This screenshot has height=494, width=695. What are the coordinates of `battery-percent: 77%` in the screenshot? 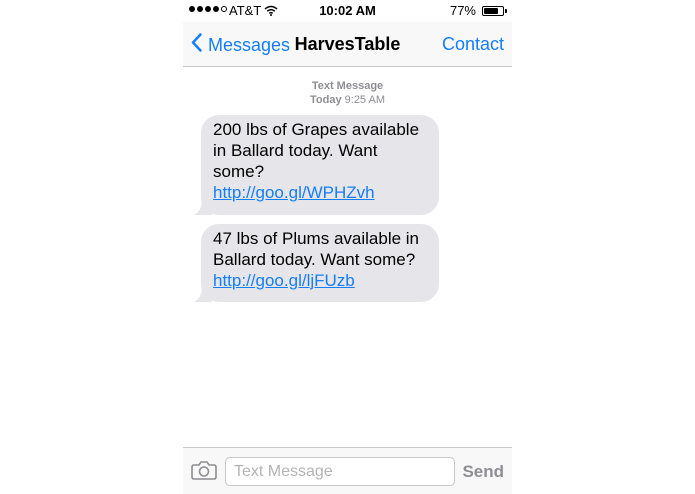 It's located at (462, 10).